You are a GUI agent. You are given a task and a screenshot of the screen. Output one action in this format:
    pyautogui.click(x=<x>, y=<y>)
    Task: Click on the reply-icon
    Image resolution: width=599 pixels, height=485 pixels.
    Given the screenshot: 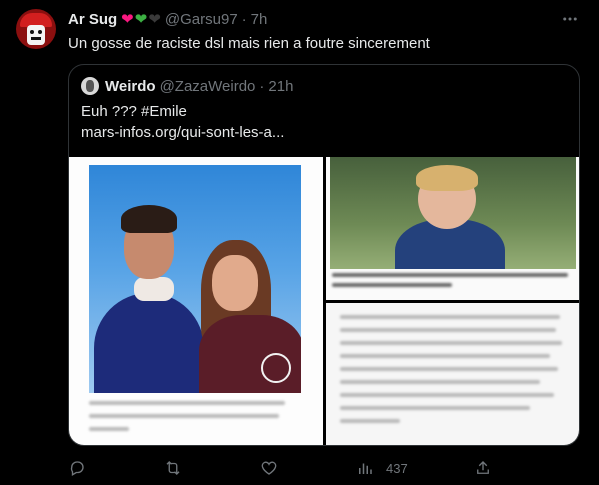 What is the action you would take?
    pyautogui.click(x=77, y=468)
    